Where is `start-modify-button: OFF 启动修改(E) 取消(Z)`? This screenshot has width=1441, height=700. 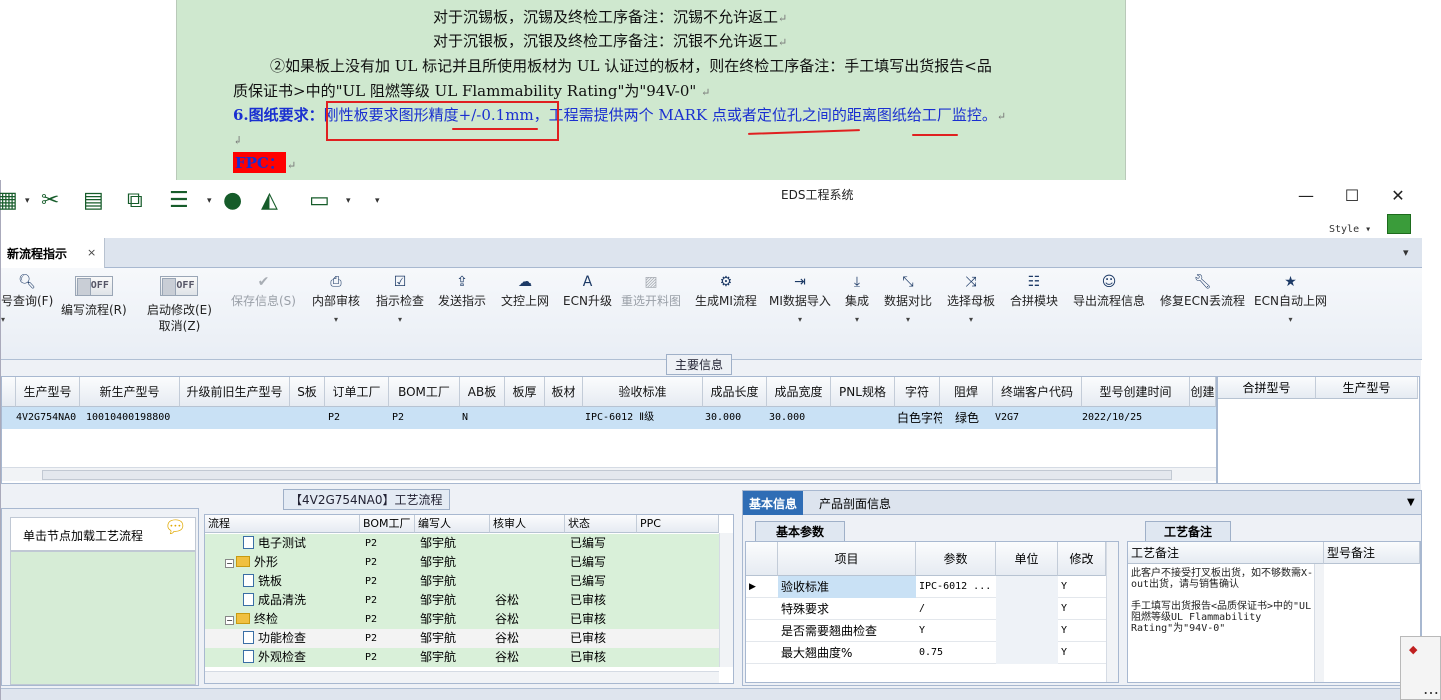
start-modify-button: OFF 启动修改(E) 取消(Z) is located at coordinates (179, 305).